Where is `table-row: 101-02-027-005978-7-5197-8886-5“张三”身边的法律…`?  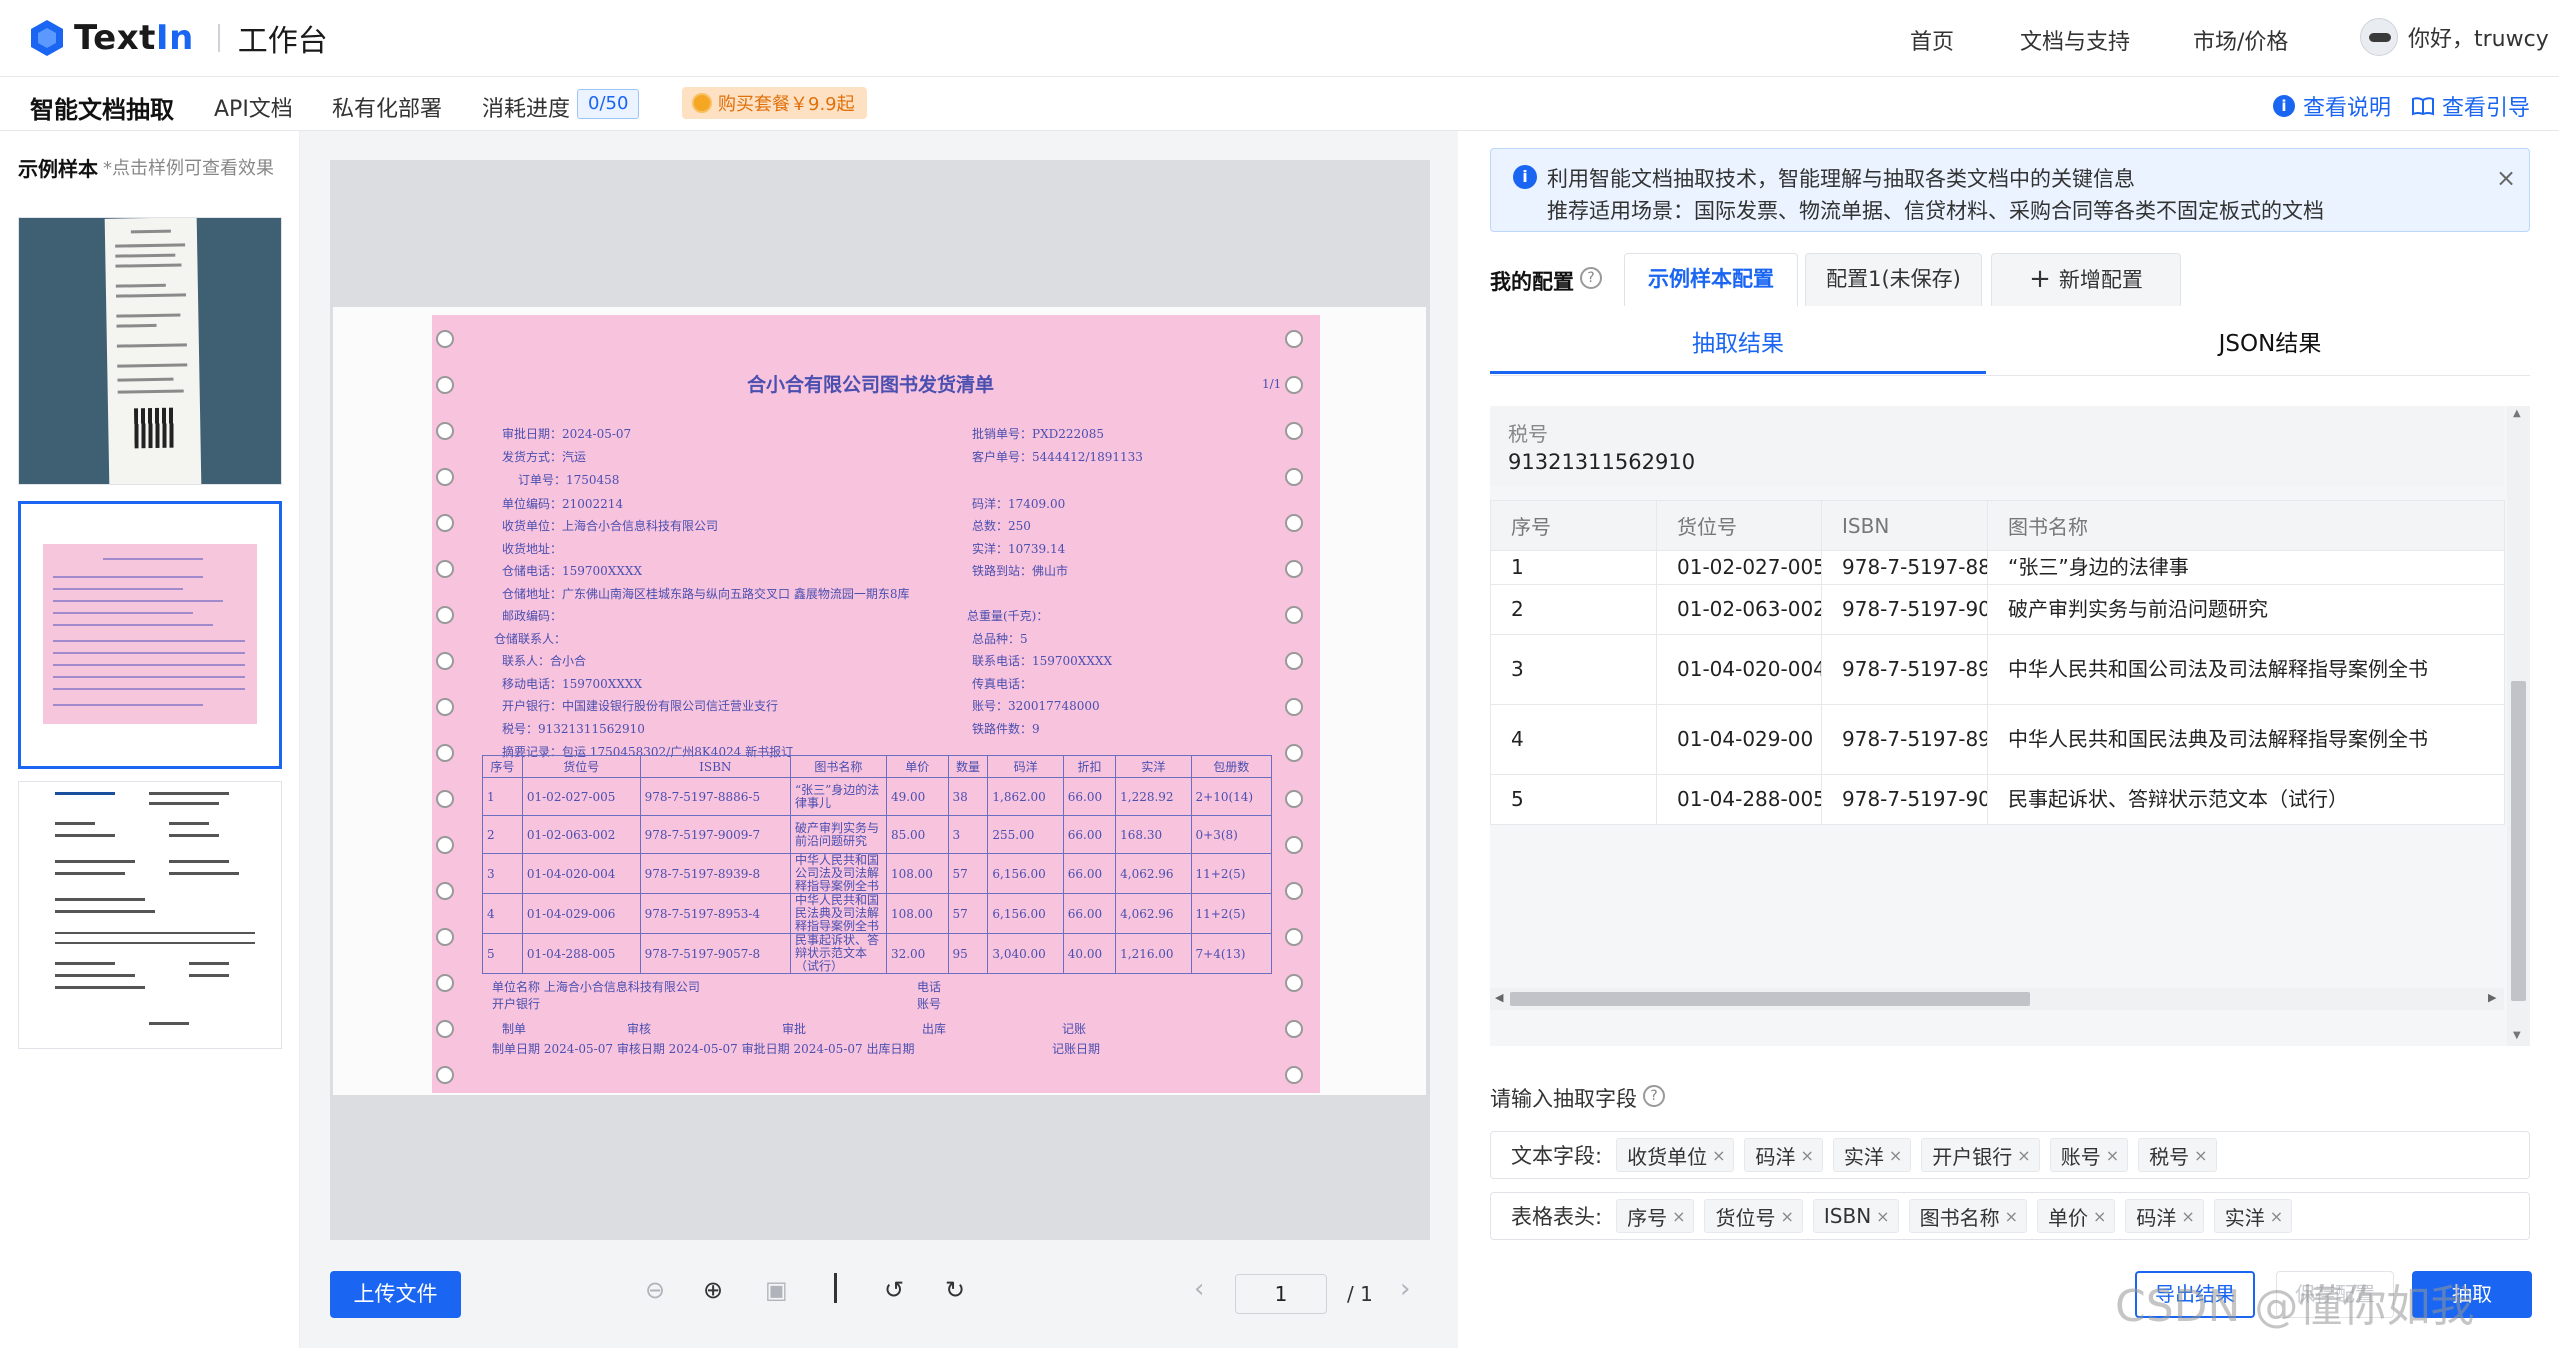
table-row: 101-02-027-005978-7-5197-8886-5“张三”身边的法律… is located at coordinates (1997, 567).